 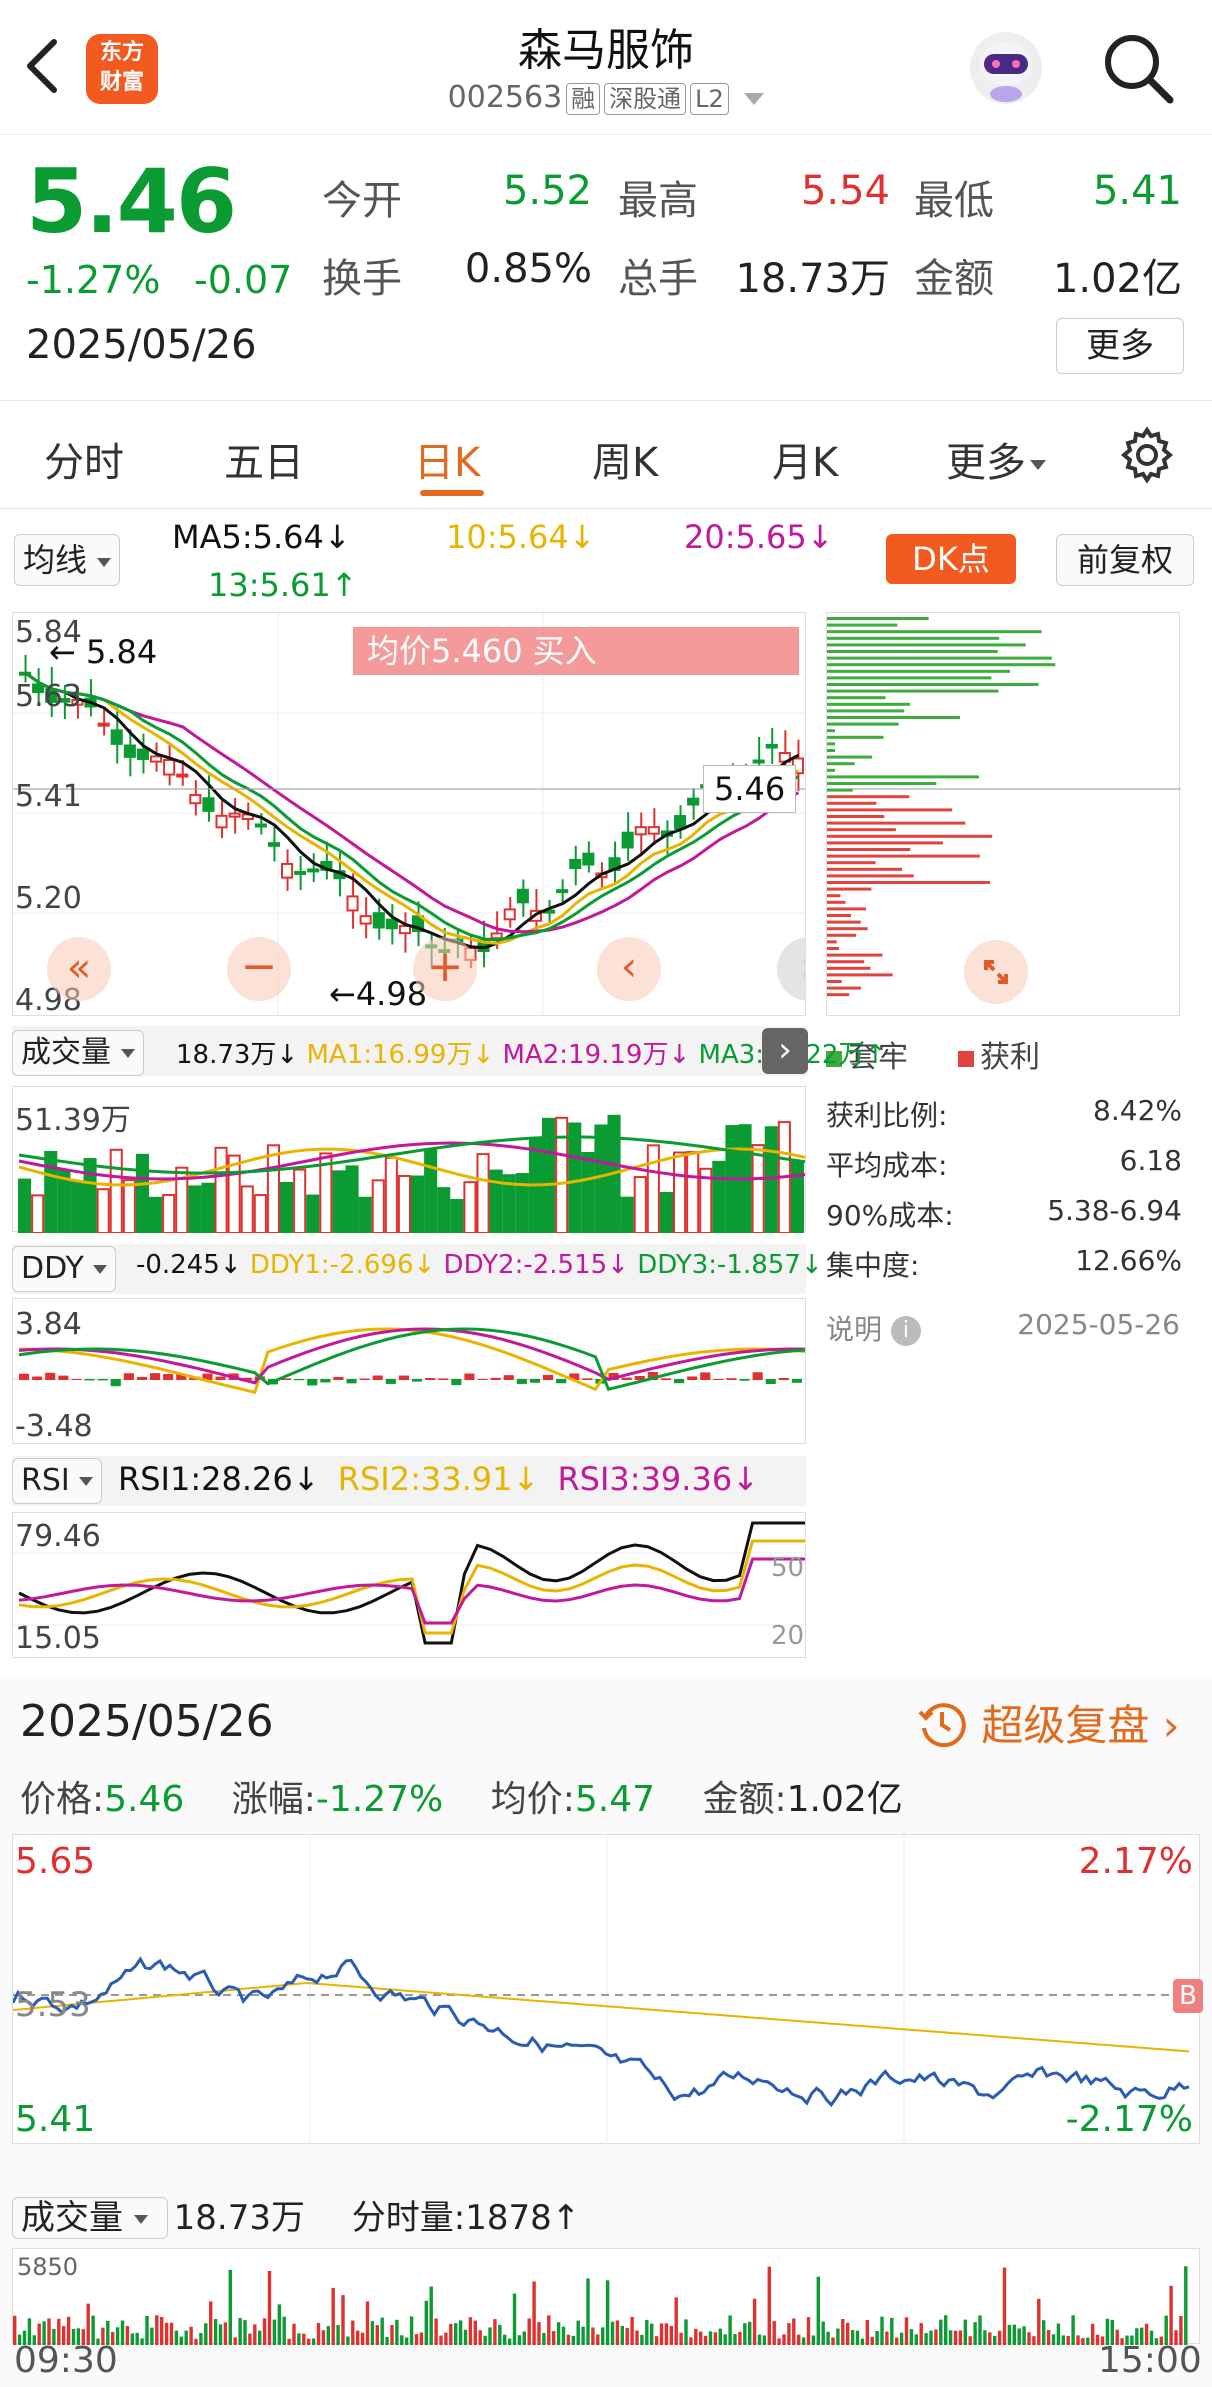 I want to click on tag-connect: 深股通, so click(x=645, y=99).